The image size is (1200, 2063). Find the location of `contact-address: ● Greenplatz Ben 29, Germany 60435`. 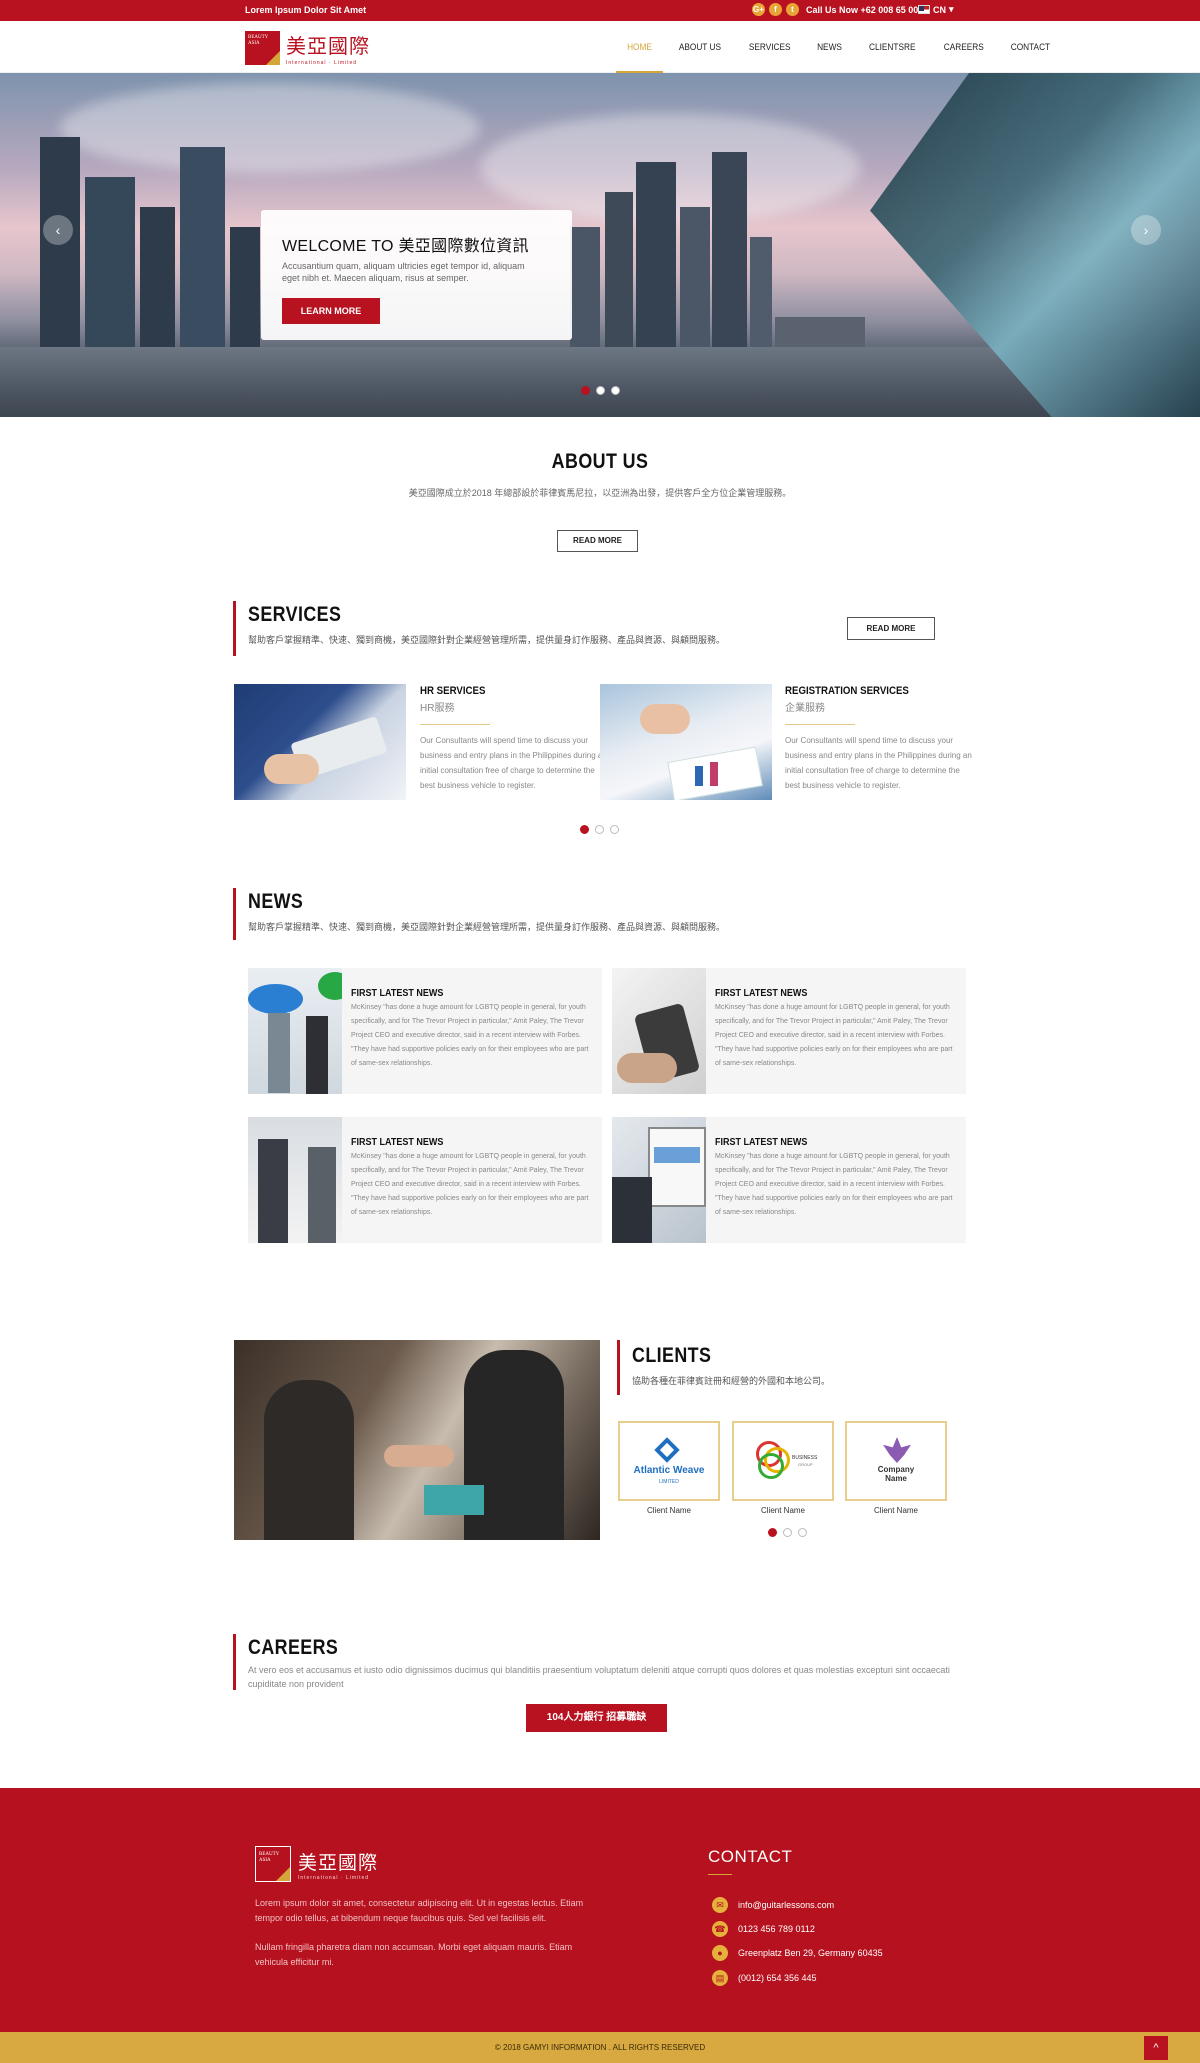

contact-address: ● Greenplatz Ben 29, Germany 60435 is located at coordinates (797, 1953).